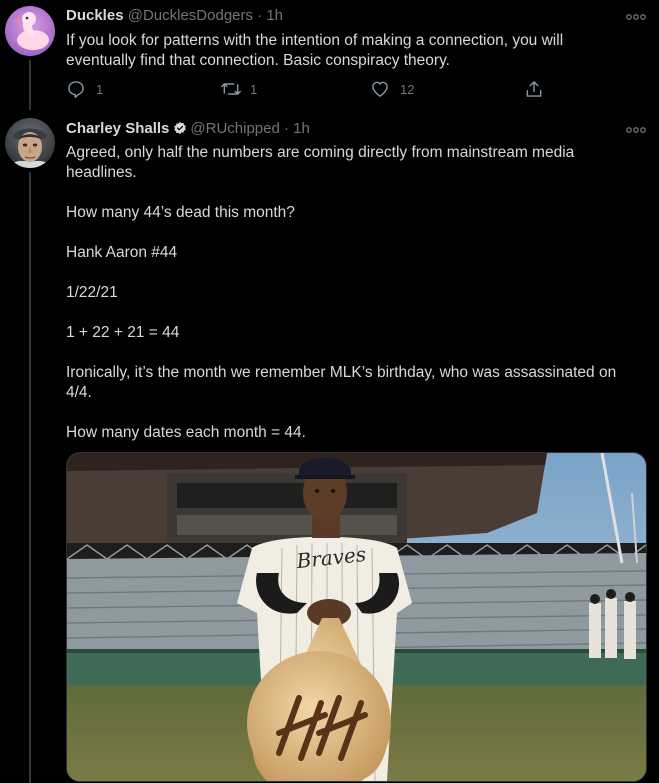  I want to click on tweet-paragraph: How many dates each month = 44., so click(186, 432).